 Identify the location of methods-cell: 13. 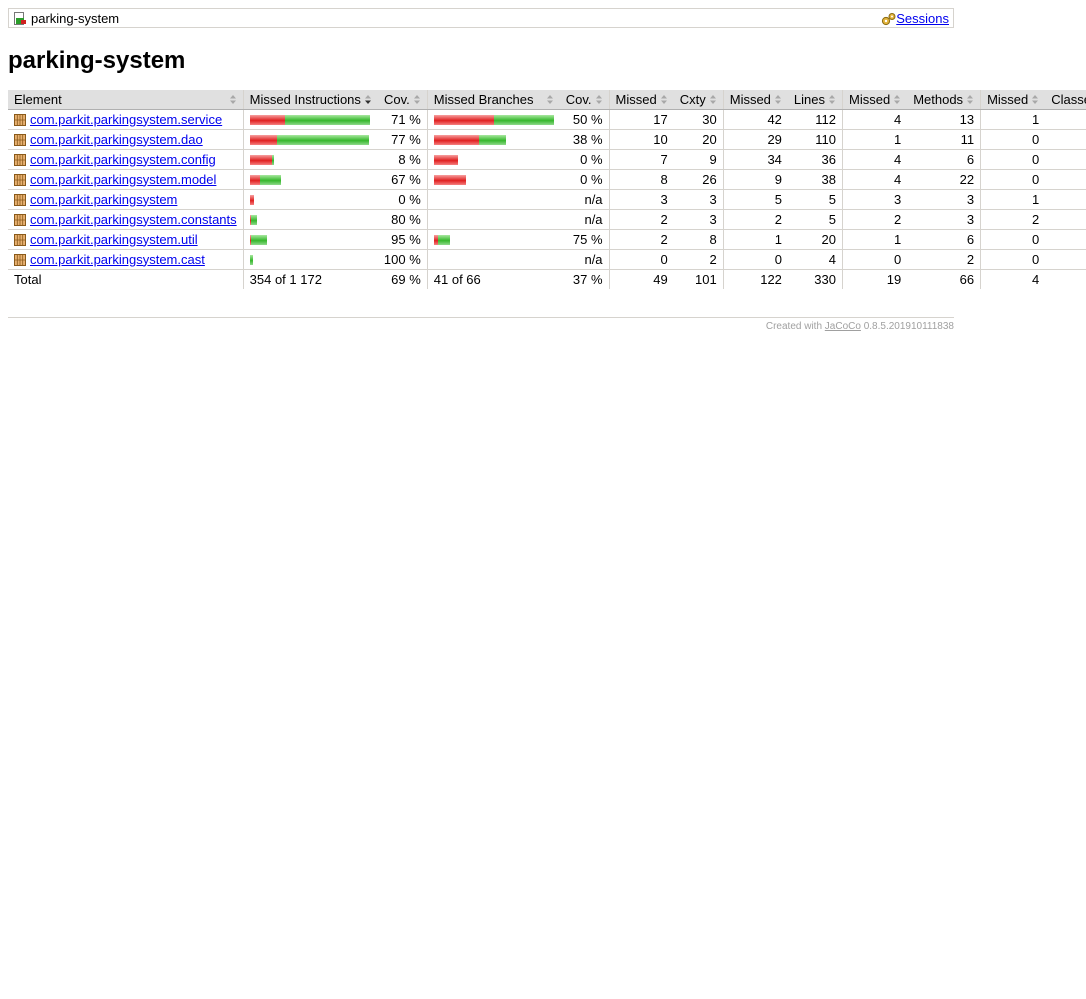
(944, 119).